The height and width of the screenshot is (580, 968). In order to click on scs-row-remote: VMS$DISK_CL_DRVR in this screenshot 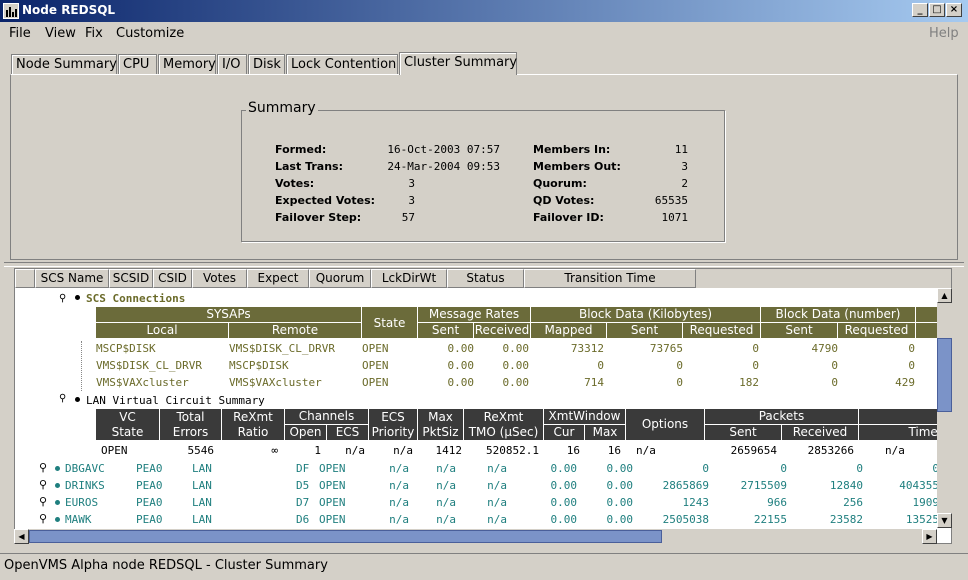, I will do `click(282, 348)`.